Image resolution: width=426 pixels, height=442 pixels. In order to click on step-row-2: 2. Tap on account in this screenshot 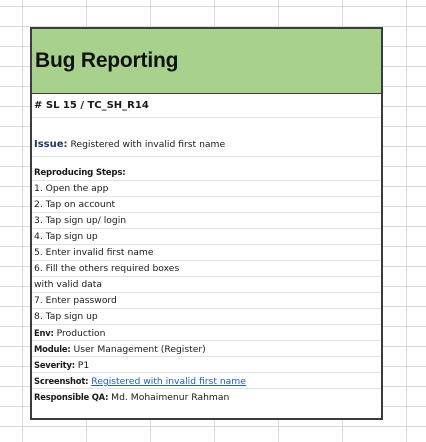, I will do `click(206, 205)`.